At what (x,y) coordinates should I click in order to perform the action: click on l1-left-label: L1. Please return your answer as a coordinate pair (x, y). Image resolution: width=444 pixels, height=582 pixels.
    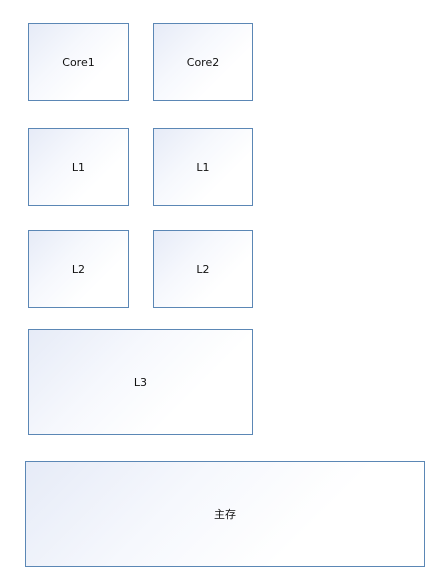
    Looking at the image, I should click on (78, 167).